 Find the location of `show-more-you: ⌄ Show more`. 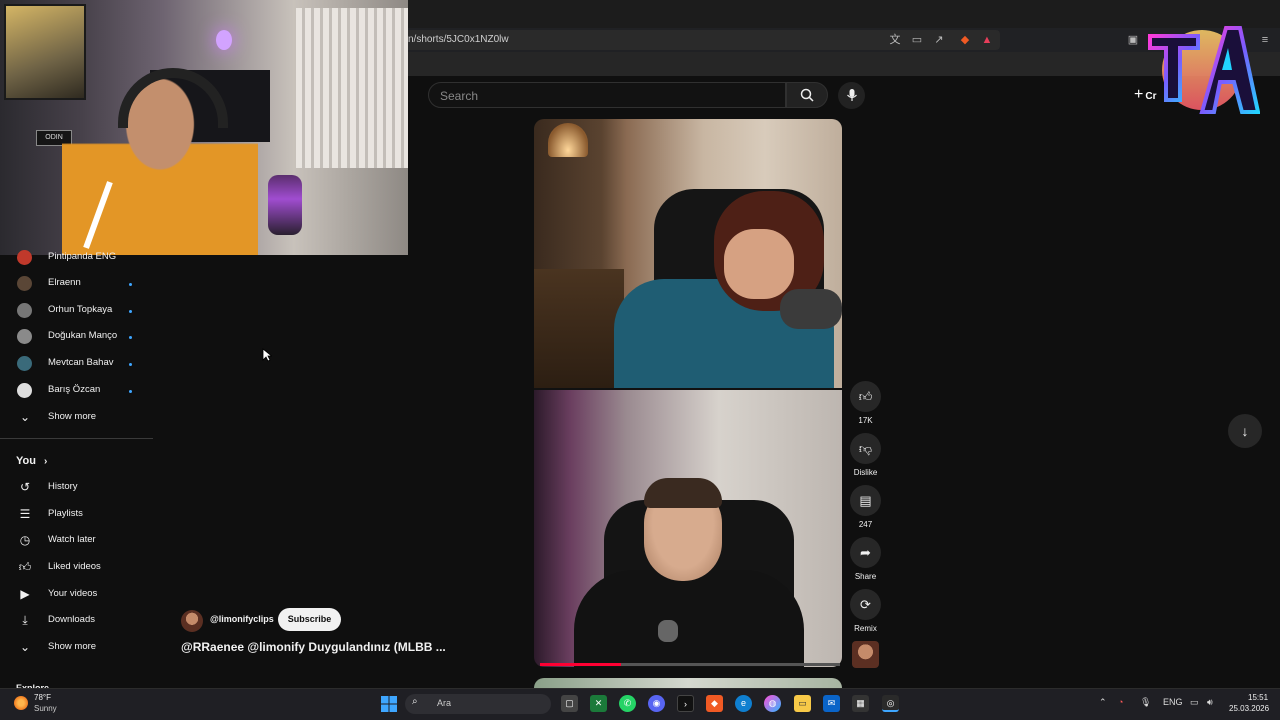

show-more-you: ⌄ Show more is located at coordinates (76, 647).